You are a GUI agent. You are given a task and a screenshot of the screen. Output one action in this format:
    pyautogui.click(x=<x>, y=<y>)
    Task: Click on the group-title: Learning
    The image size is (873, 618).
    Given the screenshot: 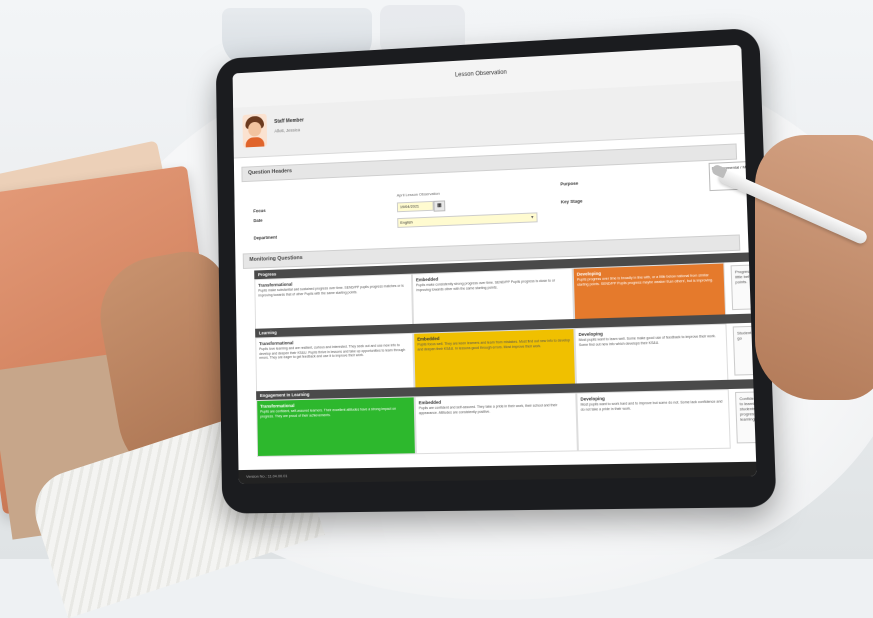 What is the action you would take?
    pyautogui.click(x=267, y=333)
    